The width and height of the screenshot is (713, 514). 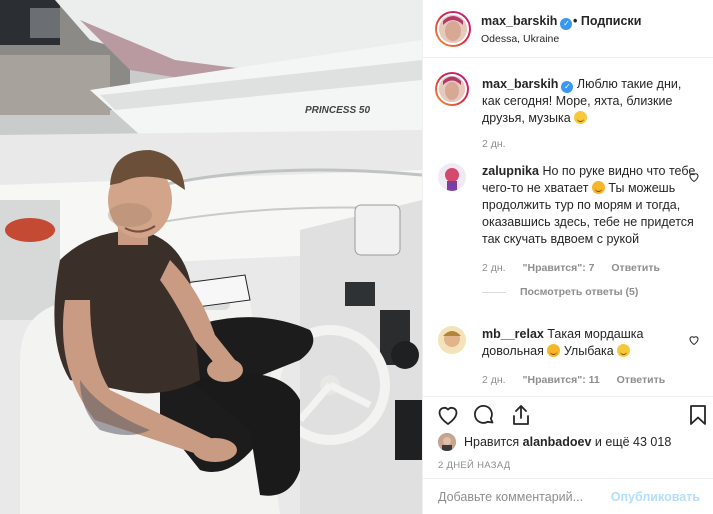 What do you see at coordinates (557, 442) in the screenshot?
I see `liker-username: alanbadoev` at bounding box center [557, 442].